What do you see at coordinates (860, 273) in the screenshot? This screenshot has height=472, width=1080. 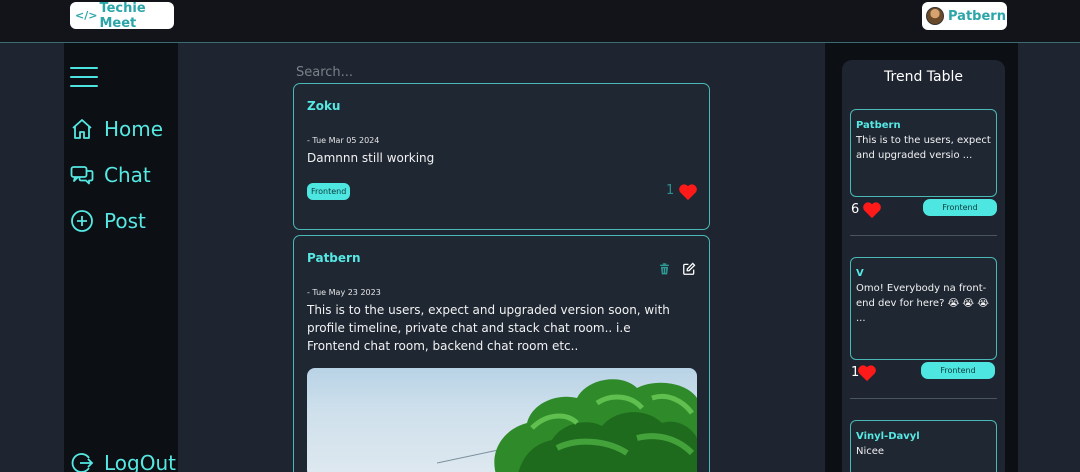 I see `trend-author: V` at bounding box center [860, 273].